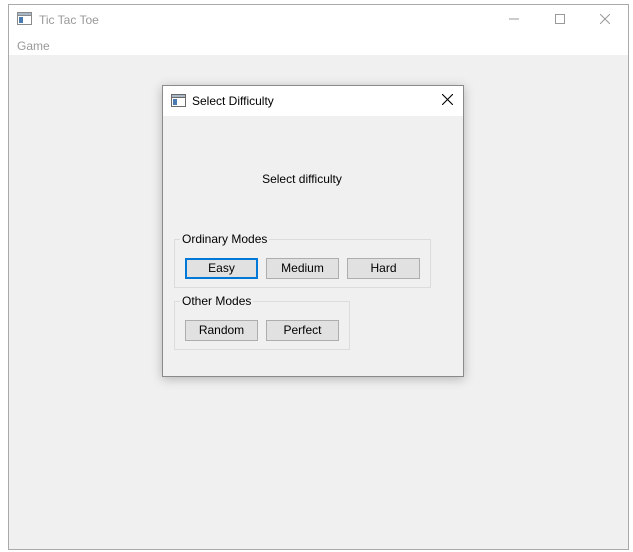 Image resolution: width=633 pixels, height=552 pixels. What do you see at coordinates (217, 301) in the screenshot?
I see `other-modes-title: Other Modes` at bounding box center [217, 301].